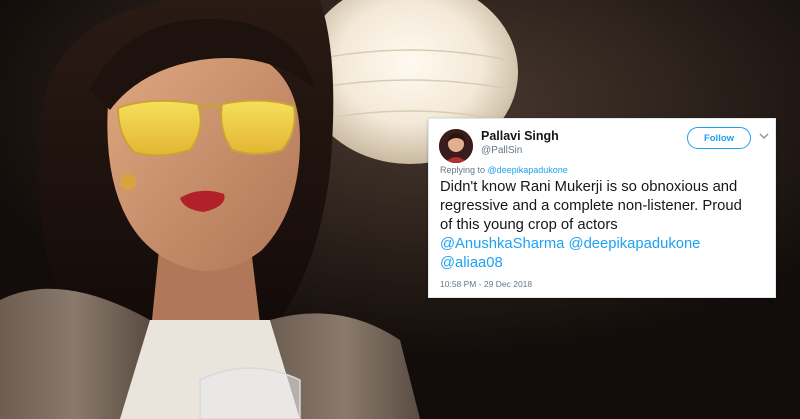 This screenshot has width=800, height=419. I want to click on reply-handle-link: @deepikapadukone, so click(528, 170).